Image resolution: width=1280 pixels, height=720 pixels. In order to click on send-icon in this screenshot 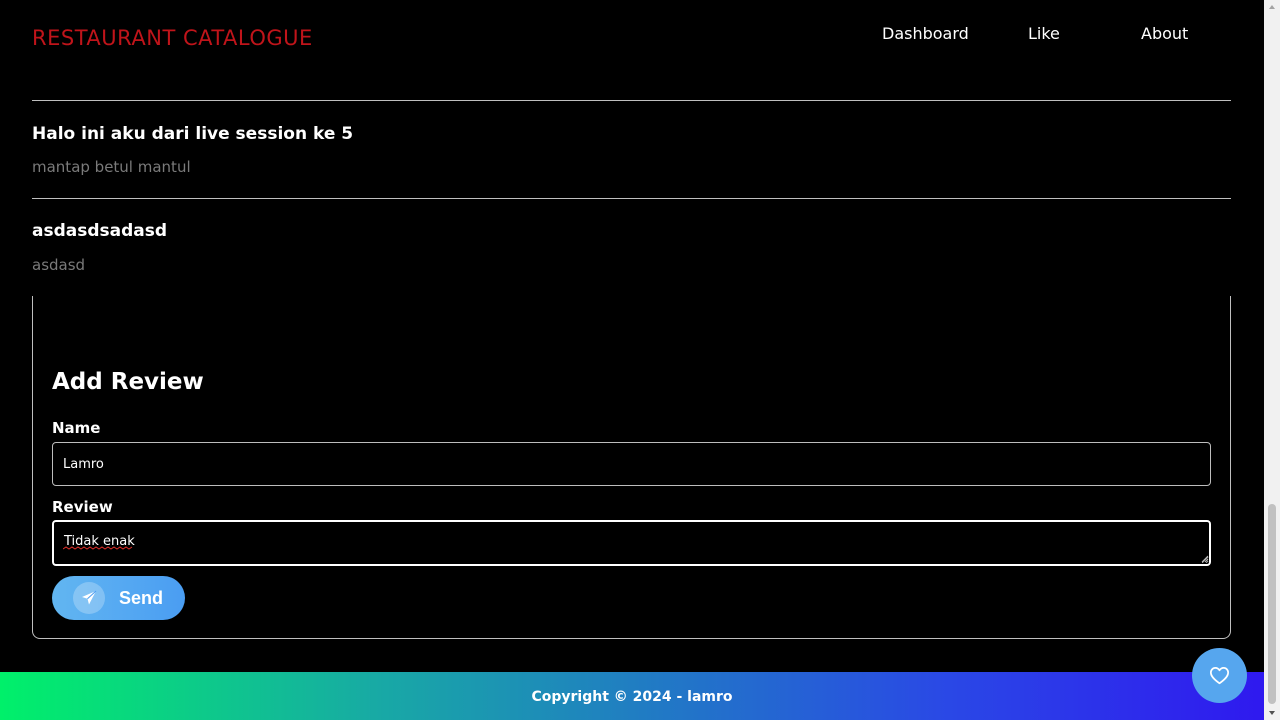, I will do `click(89, 598)`.